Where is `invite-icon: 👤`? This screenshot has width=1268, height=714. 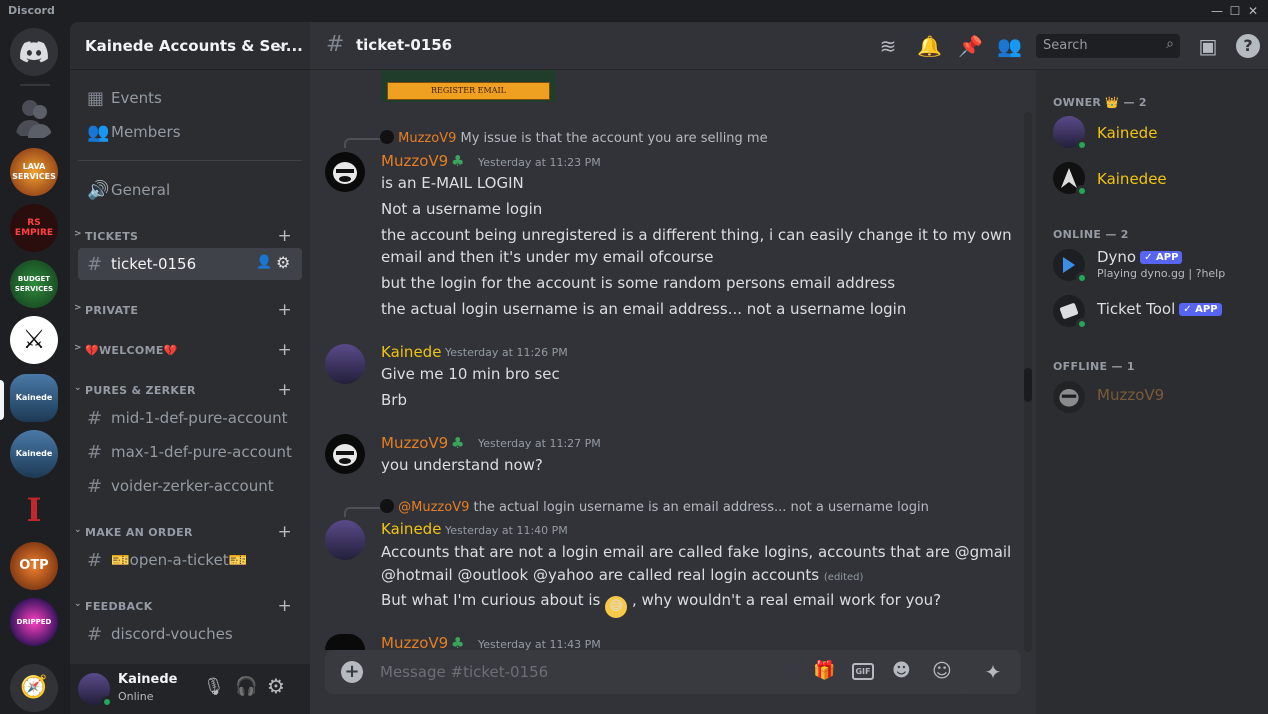
invite-icon: 👤 is located at coordinates (264, 262).